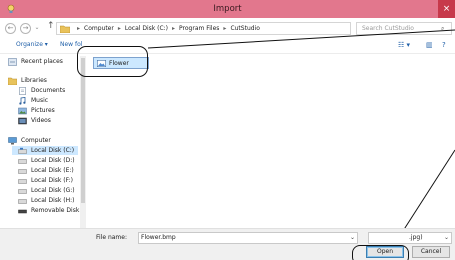 This screenshot has height=260, width=455. I want to click on nav-item-local-disk-h: Local Disk (H:), so click(46, 200).